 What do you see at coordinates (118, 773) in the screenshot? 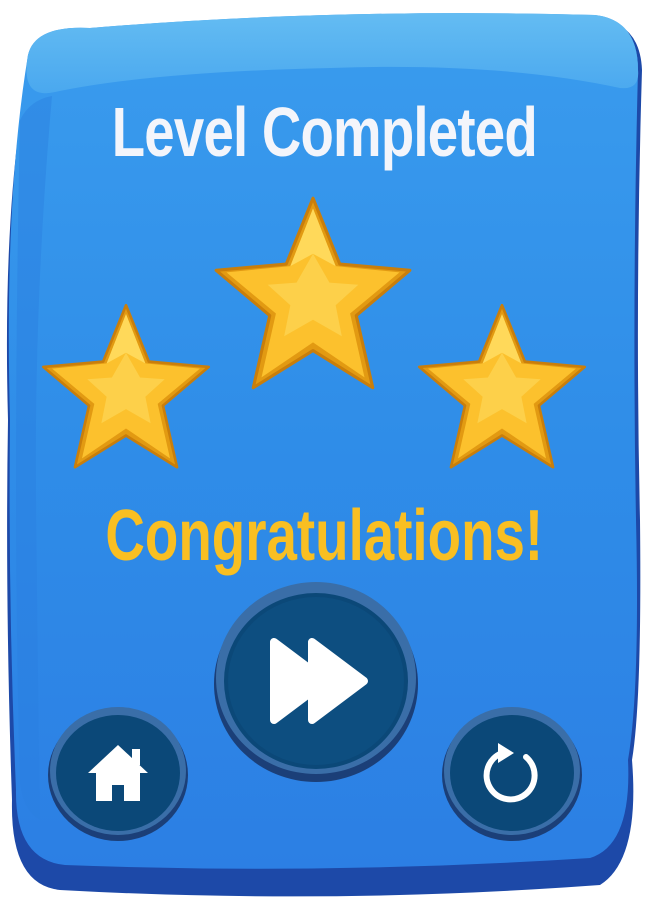
I see `home-button` at bounding box center [118, 773].